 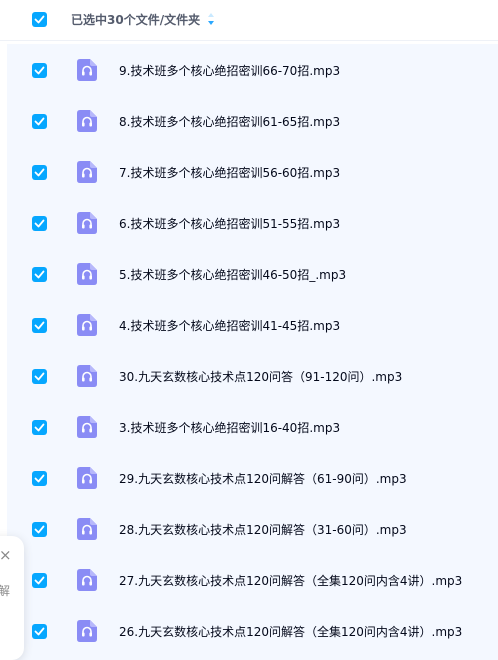 I want to click on file-row: 4.技术班多个核心绝招密训41-45招.mp3, so click(x=252, y=324).